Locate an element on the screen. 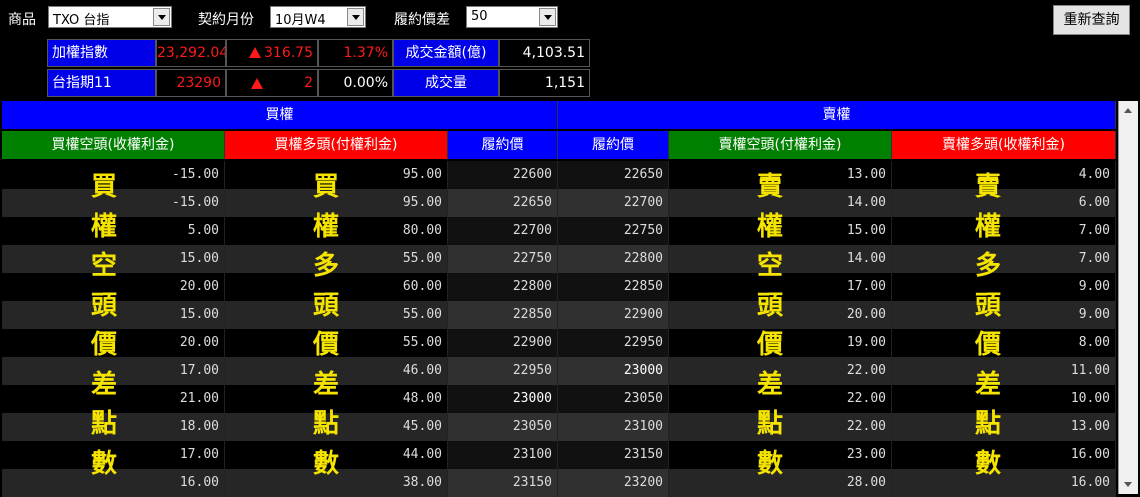 Image resolution: width=1140 pixels, height=497 pixels. col-put-short-header: 賣權空頭(付權利金) is located at coordinates (780, 145).